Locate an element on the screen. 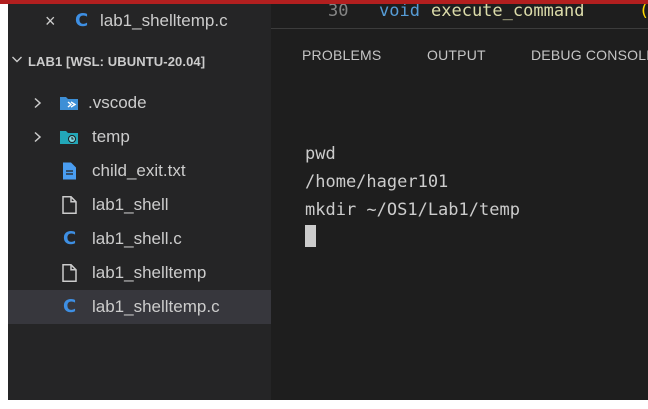  temp-folder-icon is located at coordinates (69, 137).